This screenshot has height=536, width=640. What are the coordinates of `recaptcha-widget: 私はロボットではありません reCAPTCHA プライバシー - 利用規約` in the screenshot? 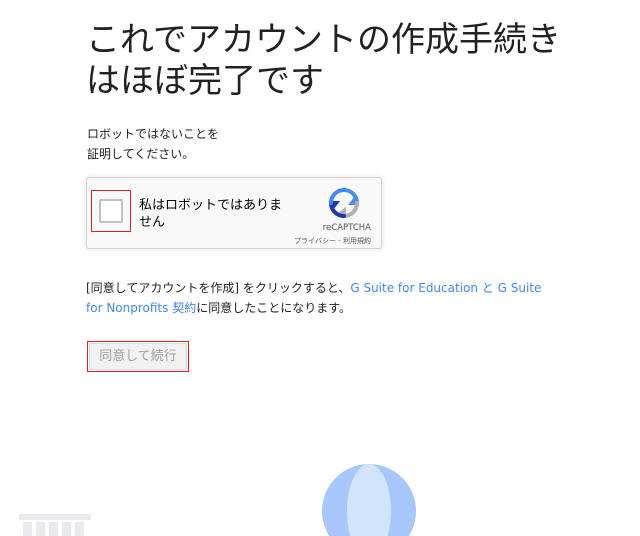 It's located at (234, 213).